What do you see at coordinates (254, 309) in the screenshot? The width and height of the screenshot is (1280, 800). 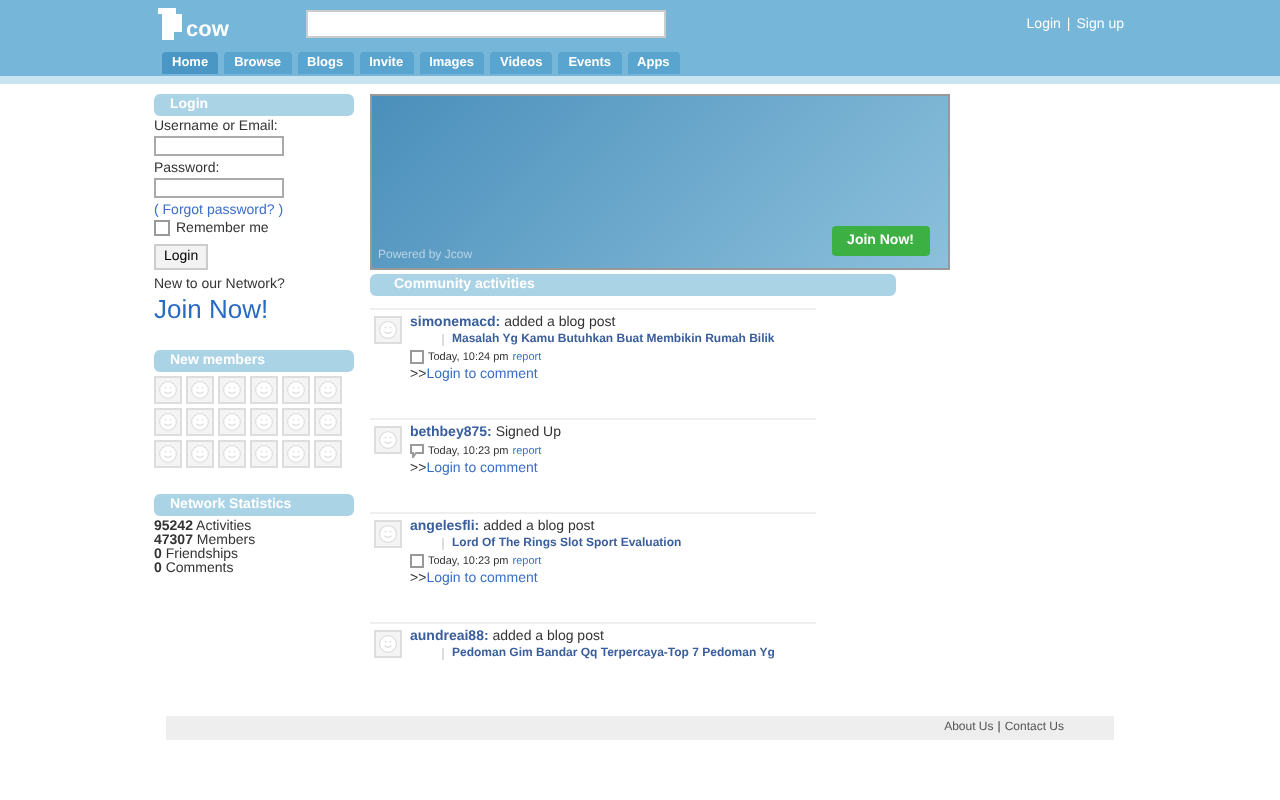 I see `join-link: Join Now!` at bounding box center [254, 309].